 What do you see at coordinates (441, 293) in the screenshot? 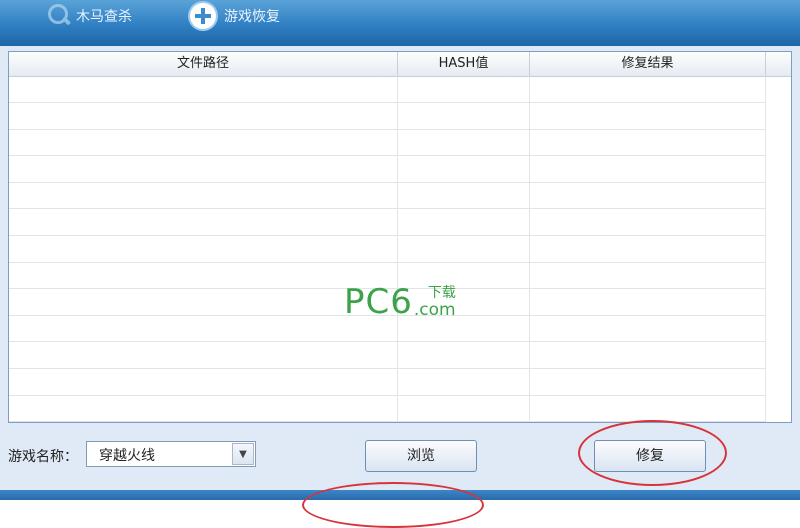
I see `watermark-top: 下载` at bounding box center [441, 293].